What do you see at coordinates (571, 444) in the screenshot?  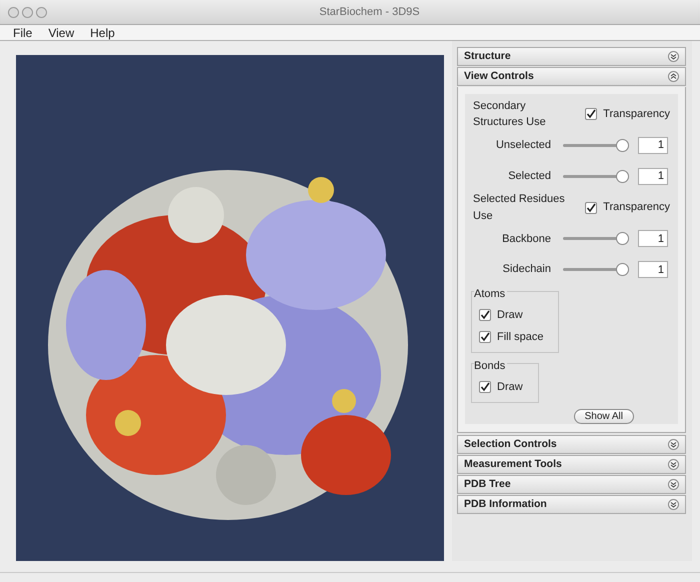 I see `panel-header: Selection Controls` at bounding box center [571, 444].